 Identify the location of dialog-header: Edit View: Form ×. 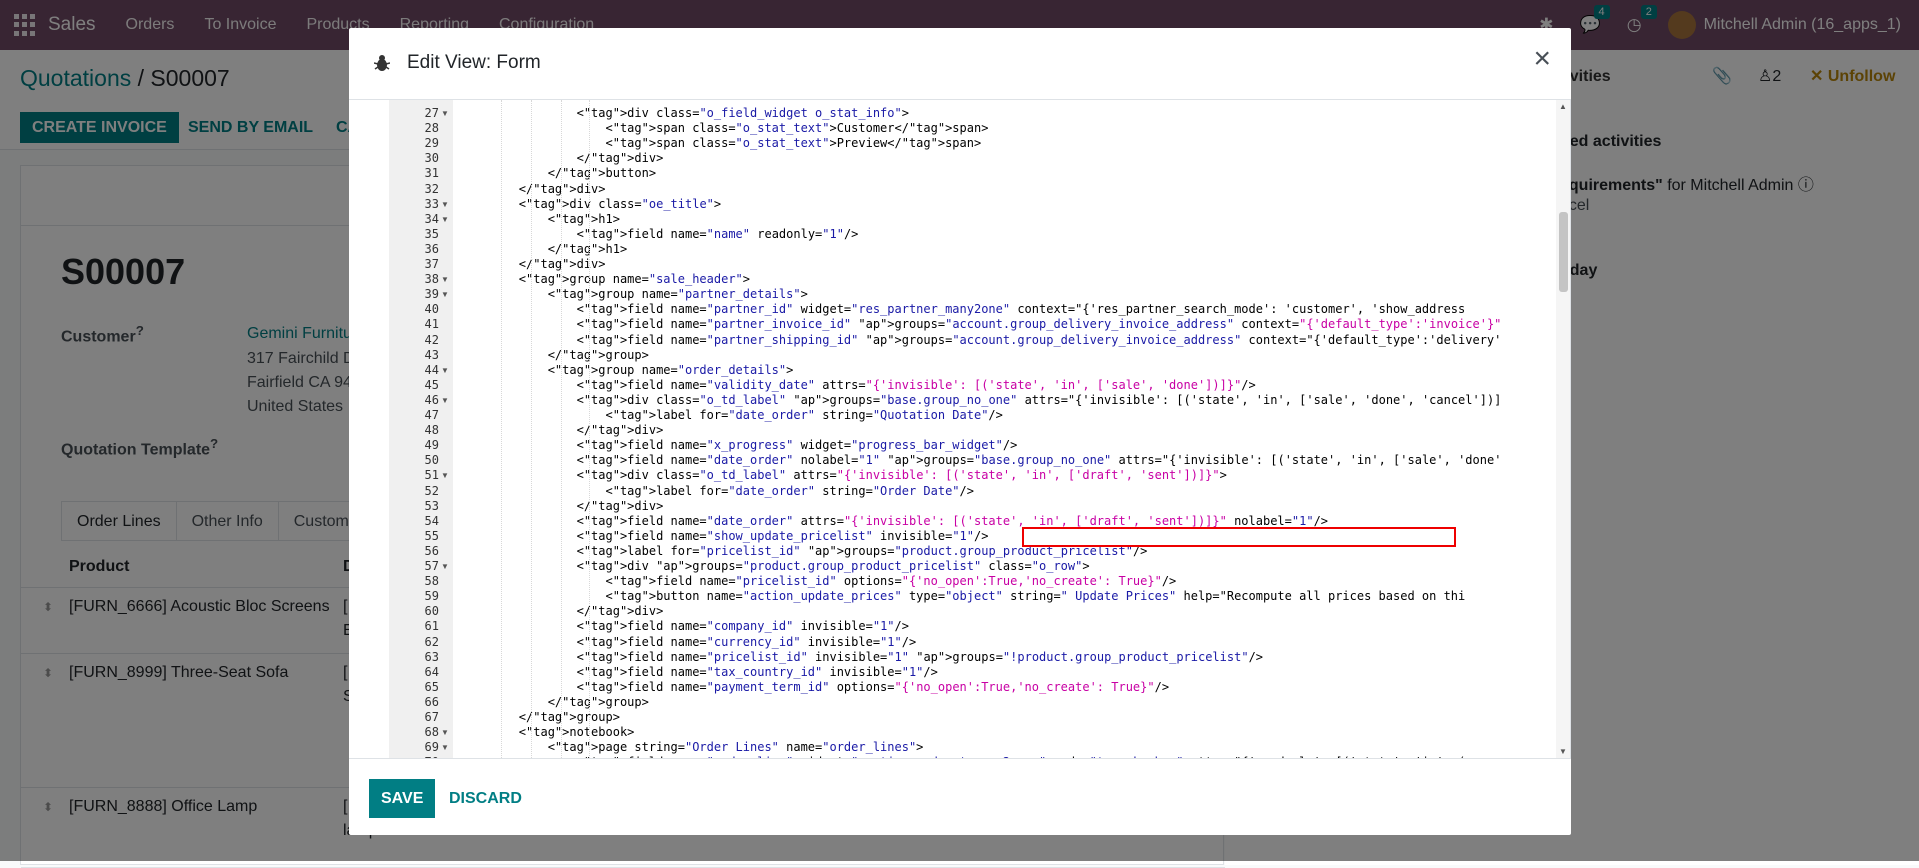
(960, 64).